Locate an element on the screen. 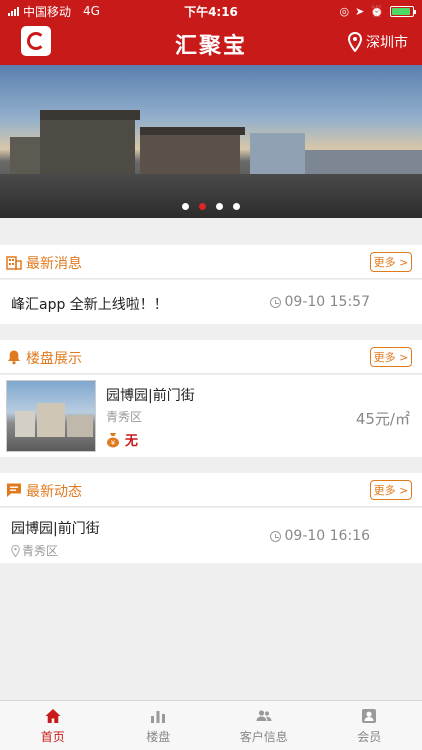 The width and height of the screenshot is (422, 750). dynamics-item-time: 09-10 16:16 is located at coordinates (319, 536).